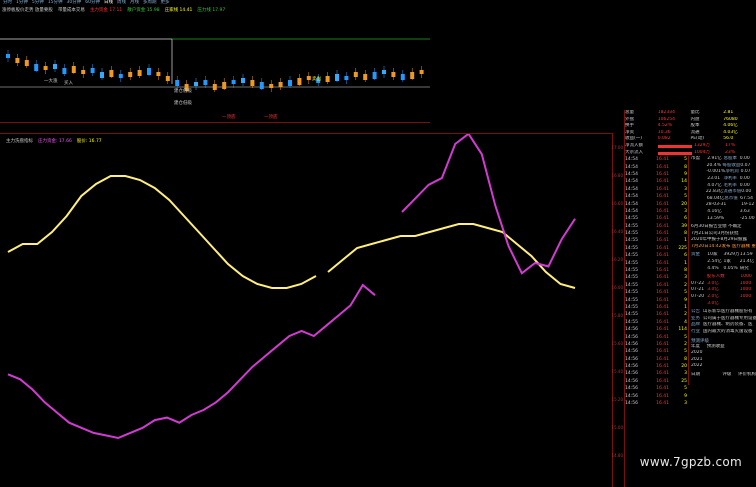 Image resolution: width=756 pixels, height=487 pixels. What do you see at coordinates (690, 113) in the screenshot?
I see `quote-row: 总量 182334 量比 2.81` at bounding box center [690, 113].